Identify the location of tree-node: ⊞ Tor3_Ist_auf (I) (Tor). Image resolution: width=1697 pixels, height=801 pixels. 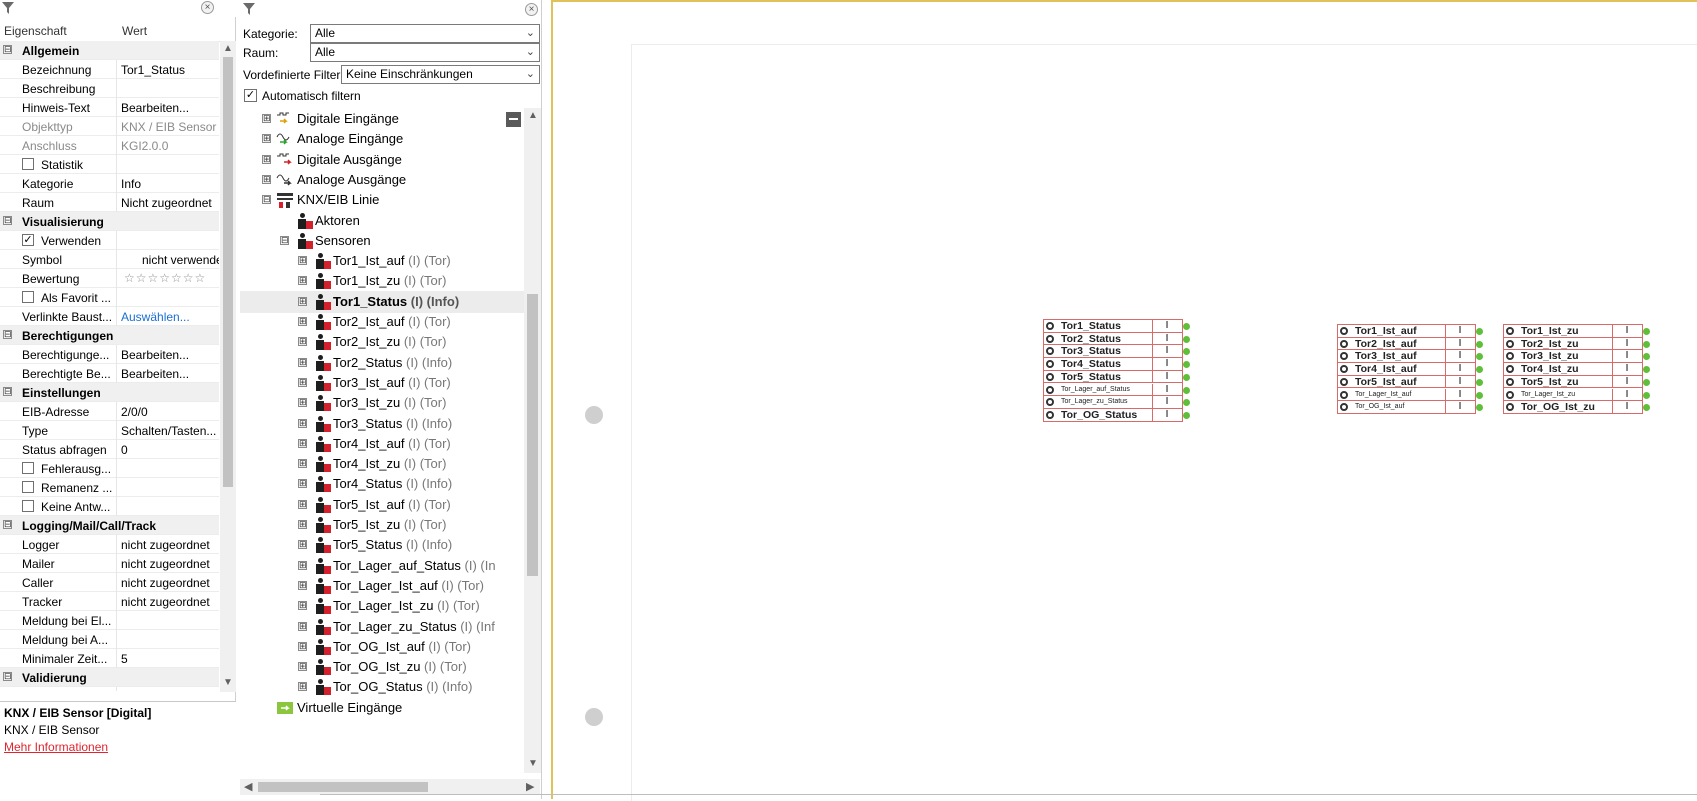
(382, 383).